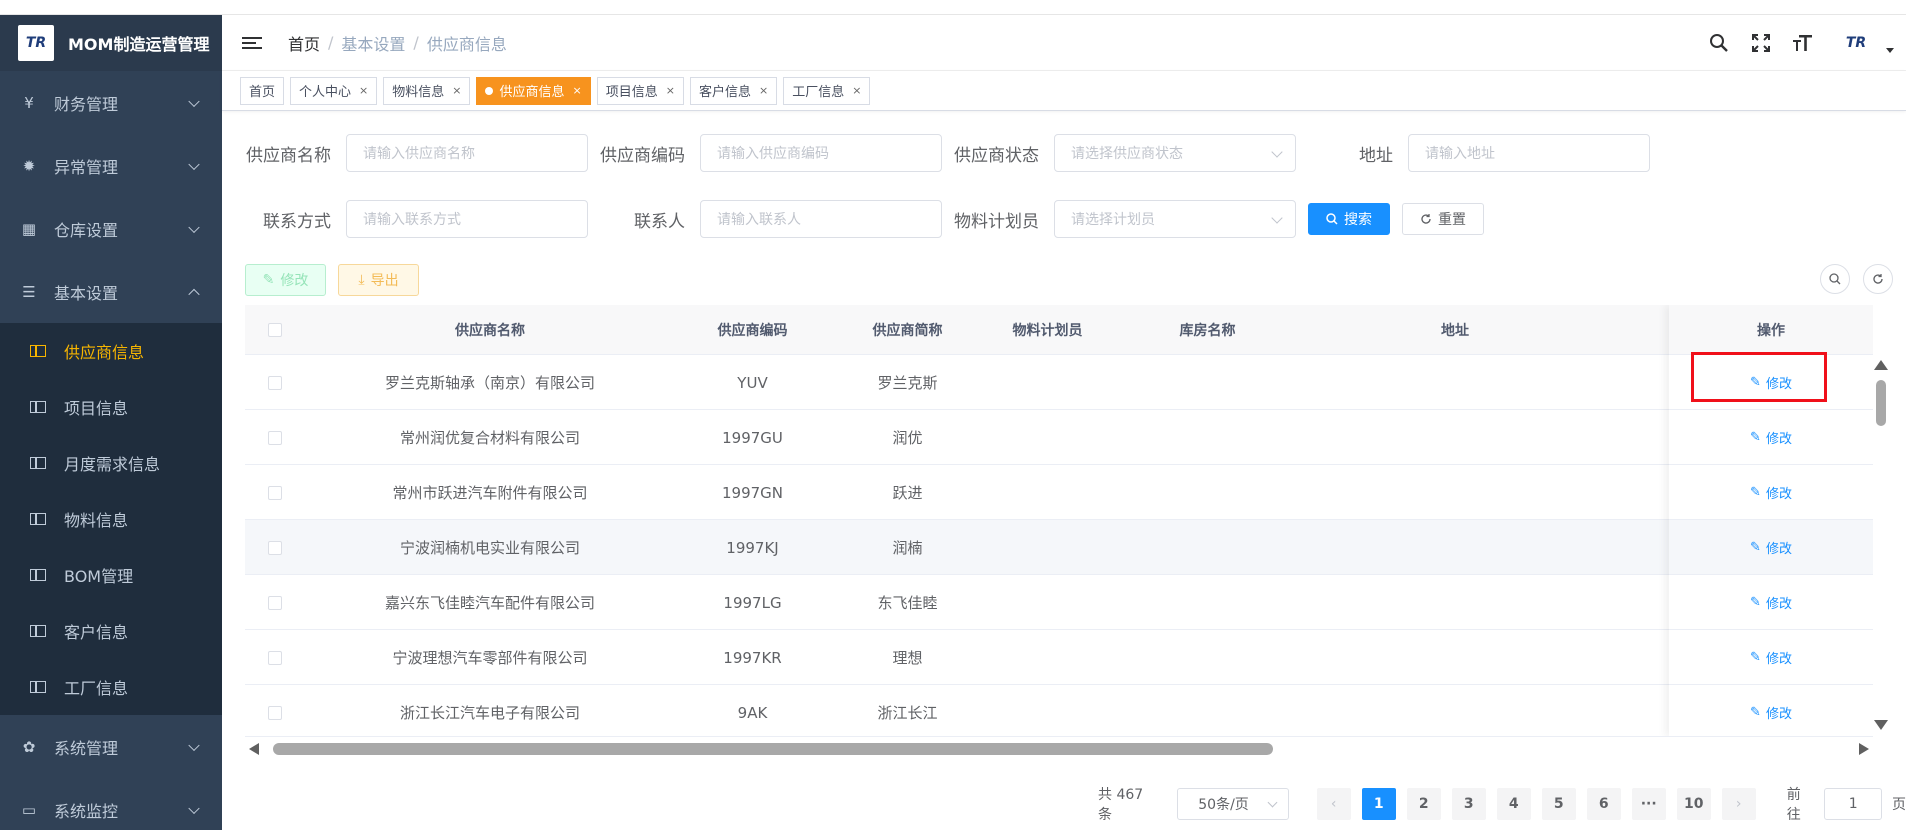  Describe the element at coordinates (29, 746) in the screenshot. I see `gear-icon: ✿` at that location.